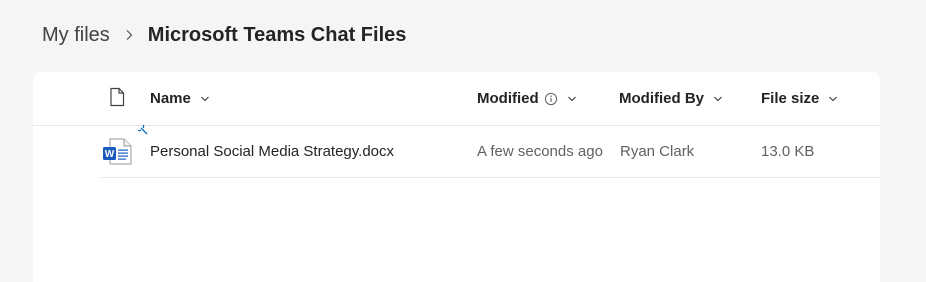 The image size is (926, 282). I want to click on page-title: Microsoft Teams Chat Files, so click(277, 34).